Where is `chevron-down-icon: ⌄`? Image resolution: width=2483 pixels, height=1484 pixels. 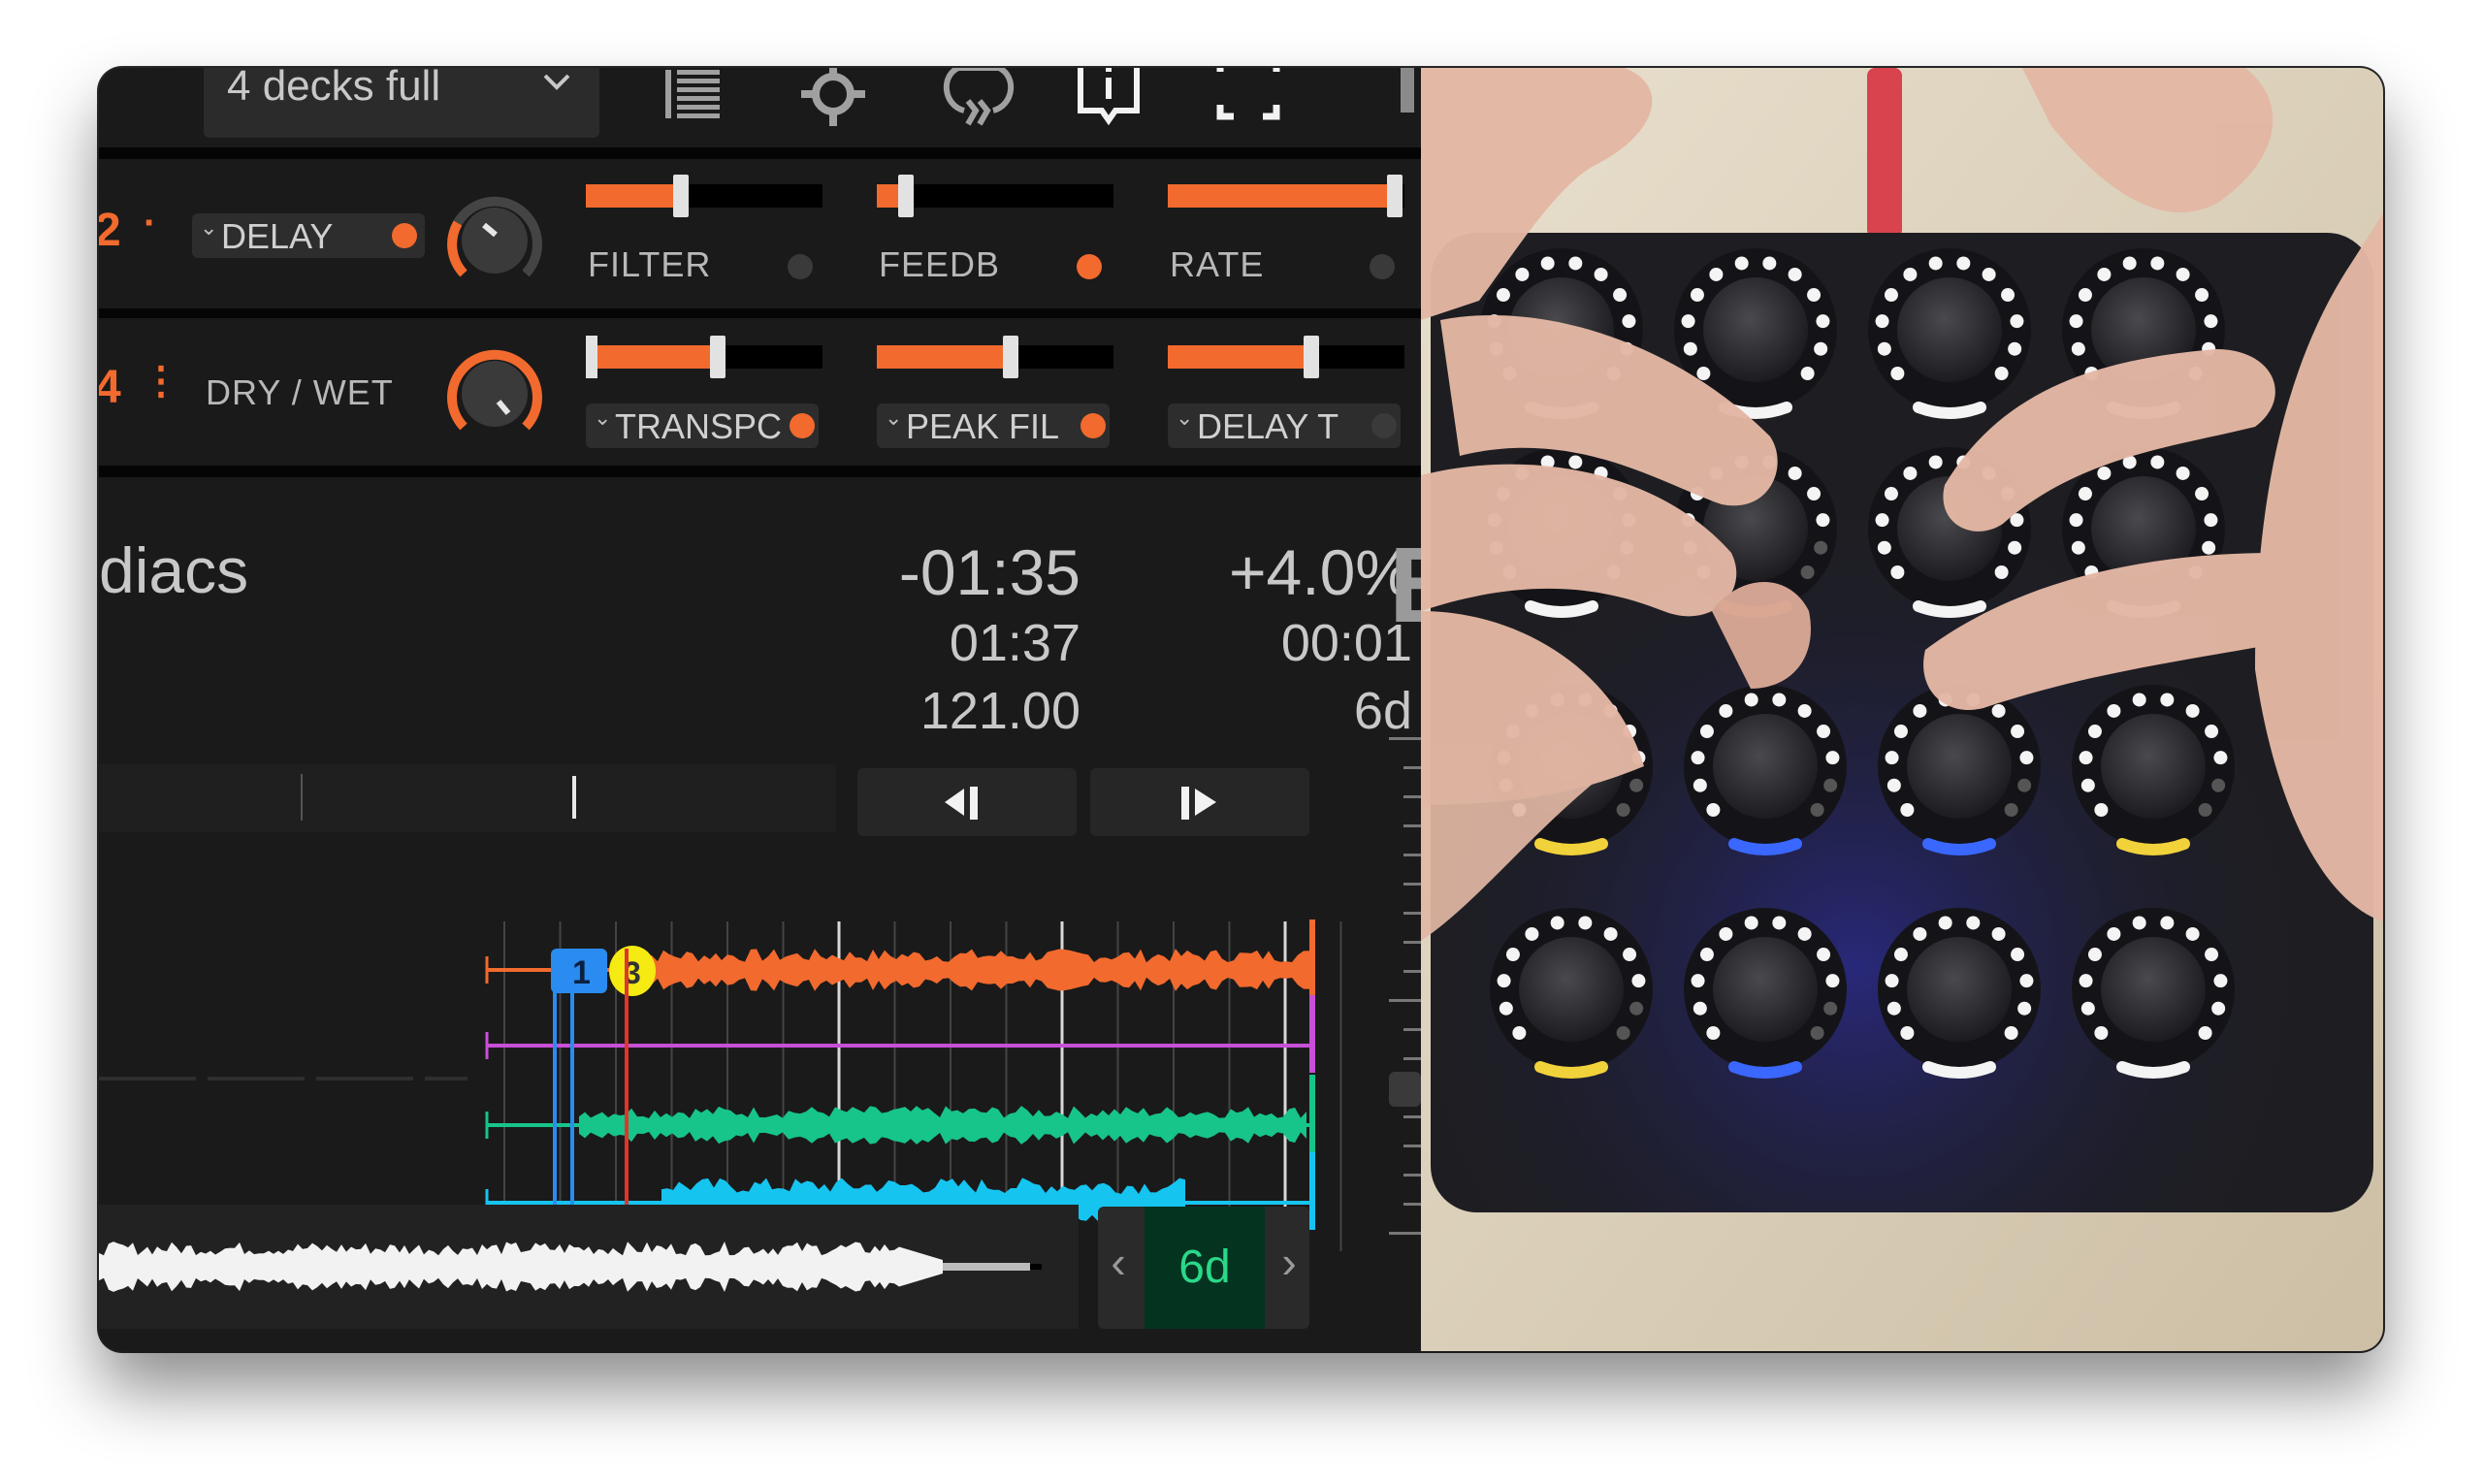 chevron-down-icon: ⌄ is located at coordinates (603, 417).